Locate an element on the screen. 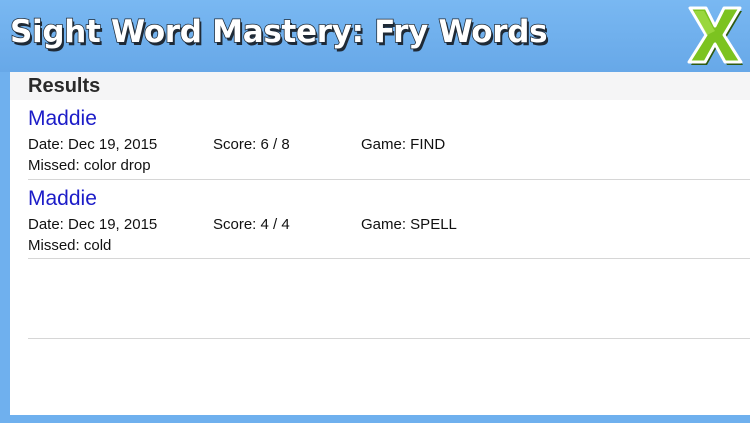 This screenshot has height=423, width=750. close-x-icon is located at coordinates (715, 35).